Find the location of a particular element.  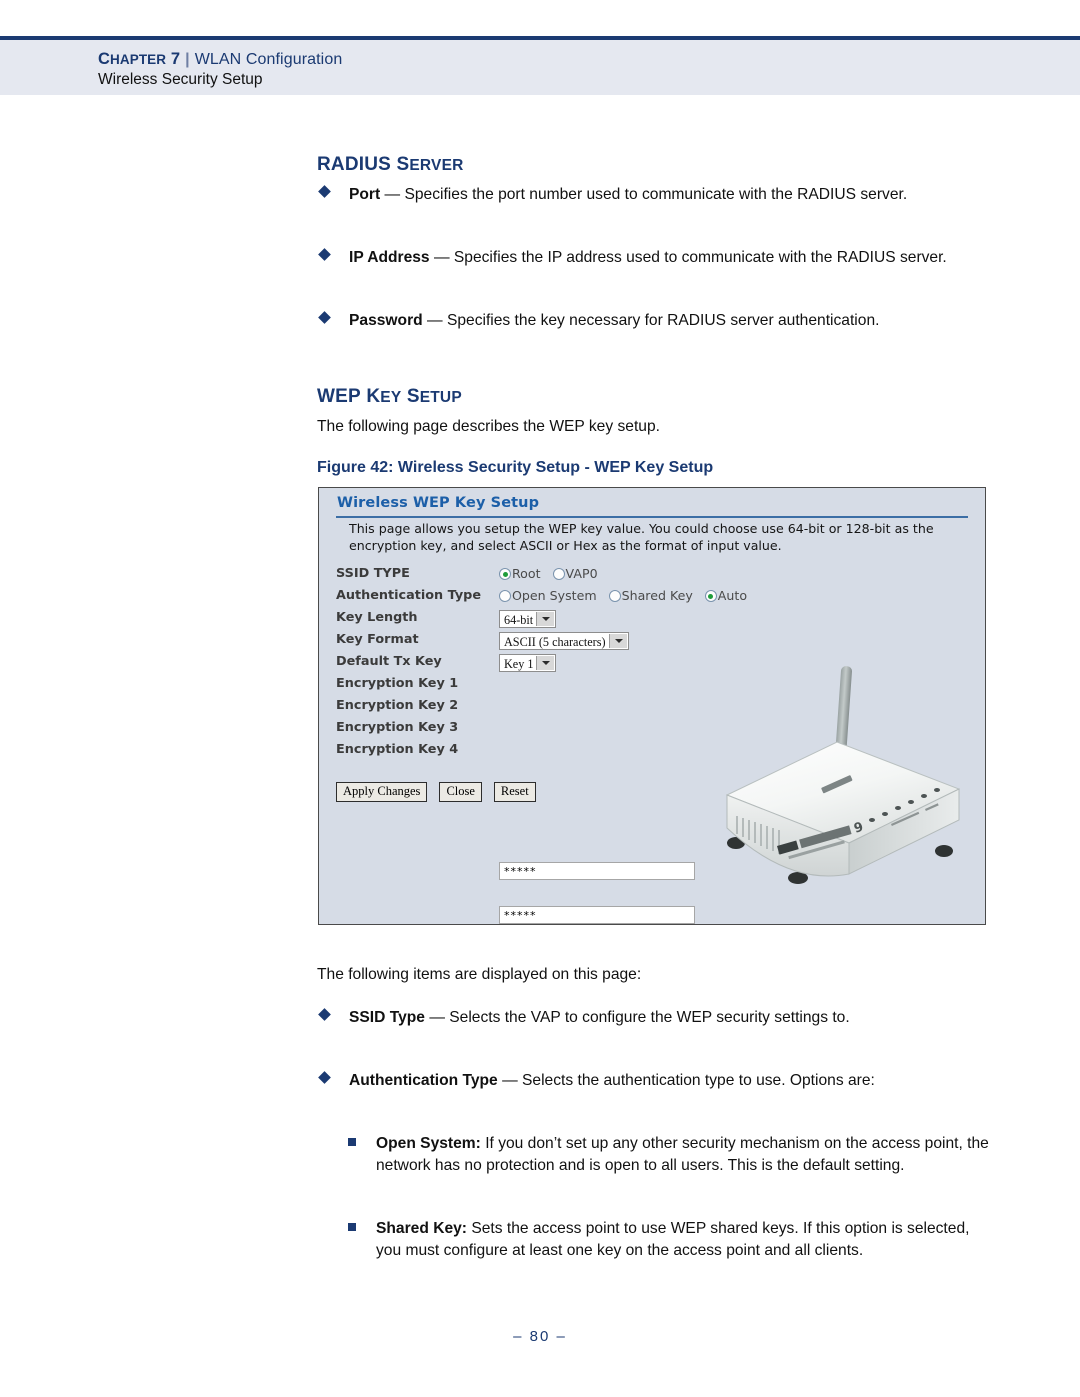

breadcrumb-section: WLAN Configuration is located at coordinates (268, 59).